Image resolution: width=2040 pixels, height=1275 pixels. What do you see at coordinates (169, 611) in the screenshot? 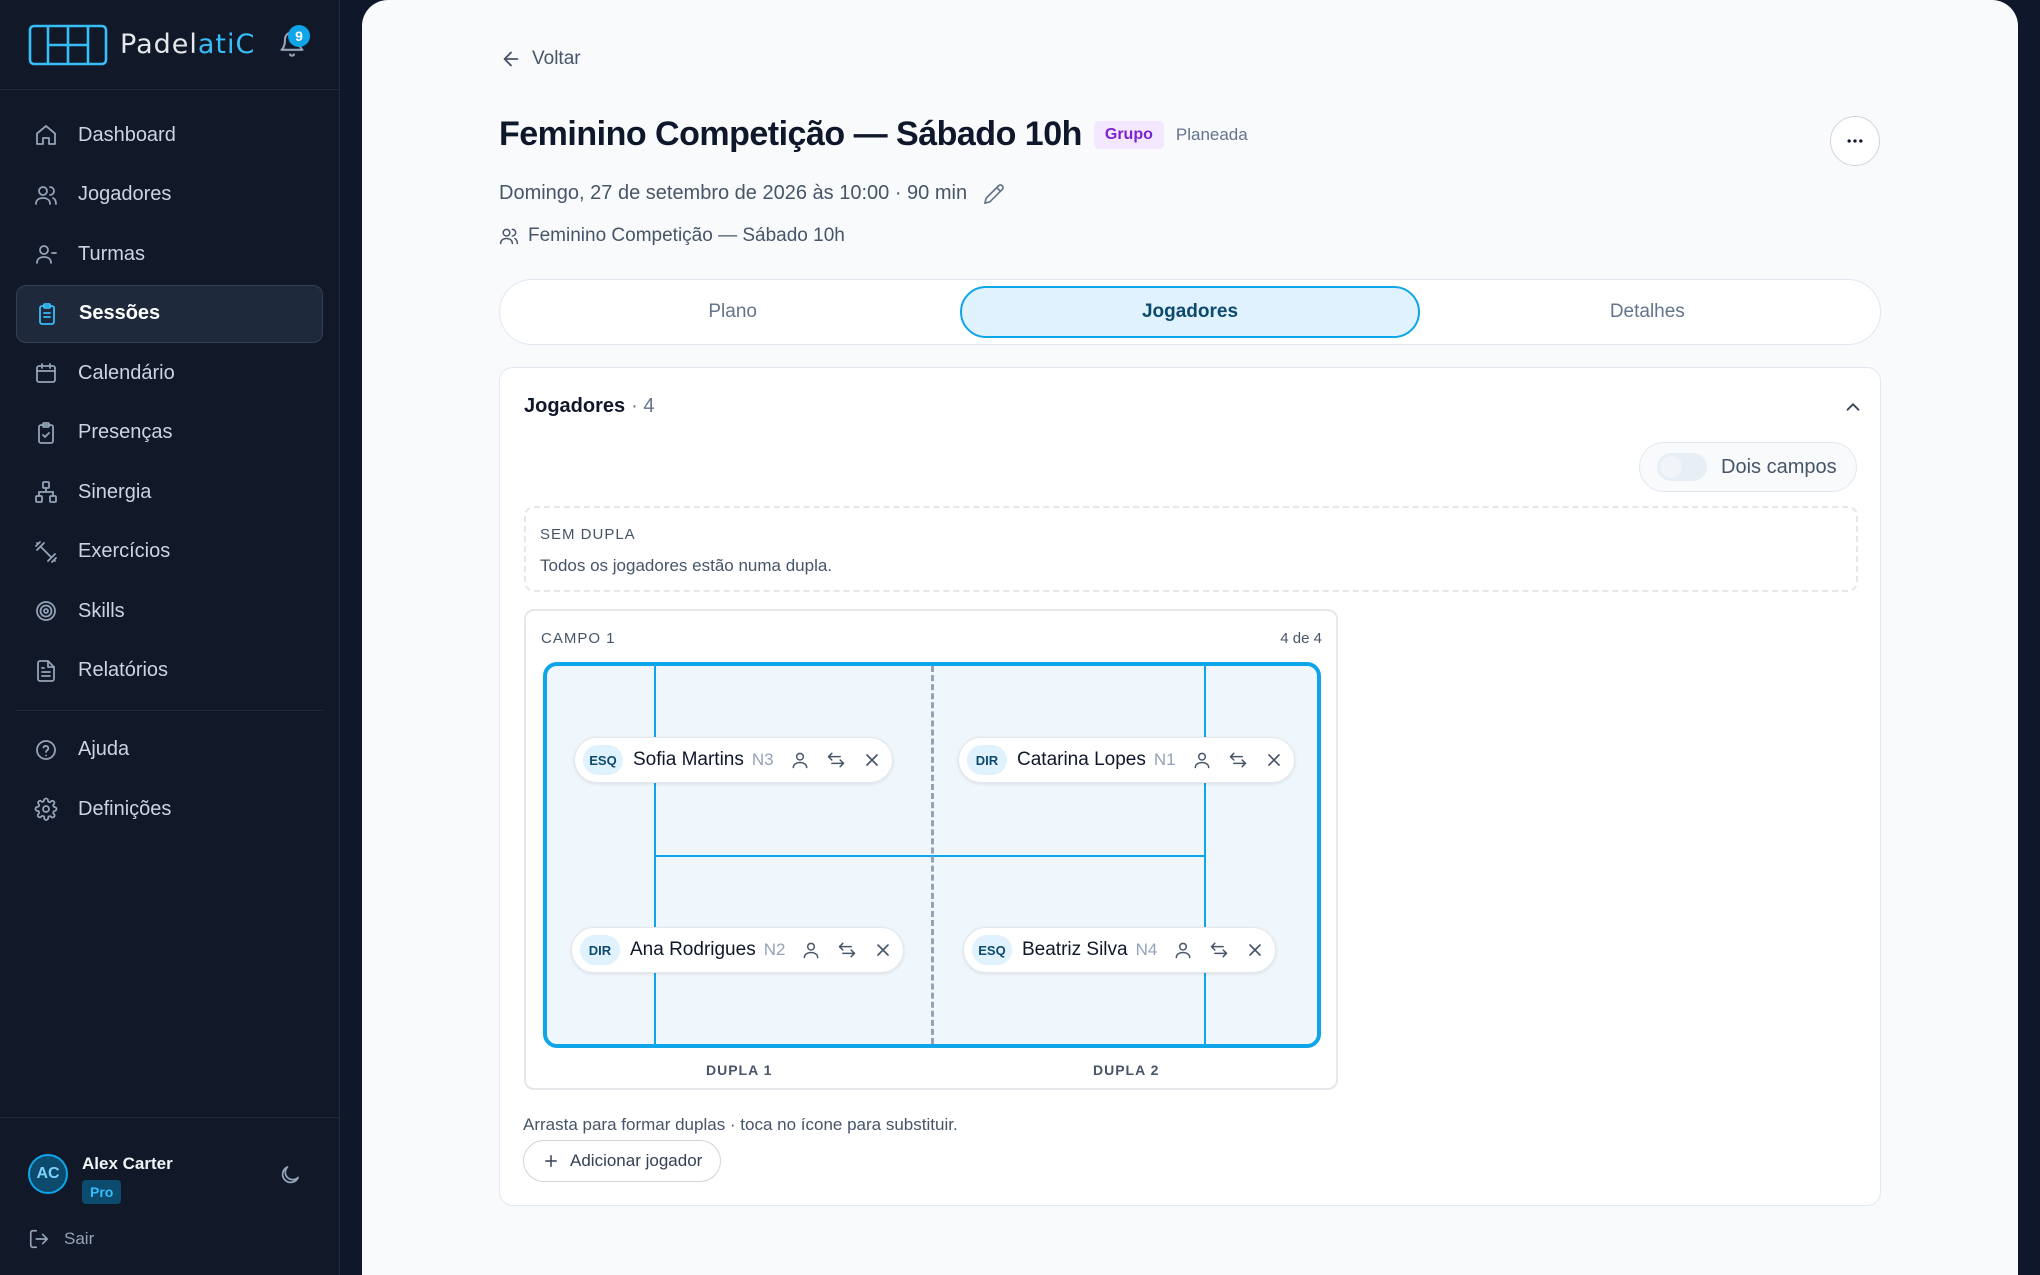
I see `sidebar-item-skills: Skills` at bounding box center [169, 611].